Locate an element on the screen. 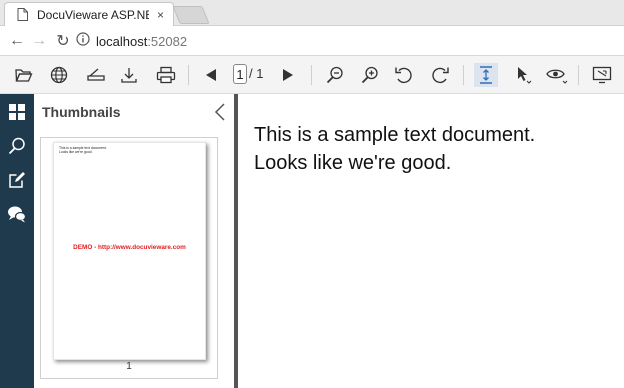  url-host: localhost is located at coordinates (122, 41).